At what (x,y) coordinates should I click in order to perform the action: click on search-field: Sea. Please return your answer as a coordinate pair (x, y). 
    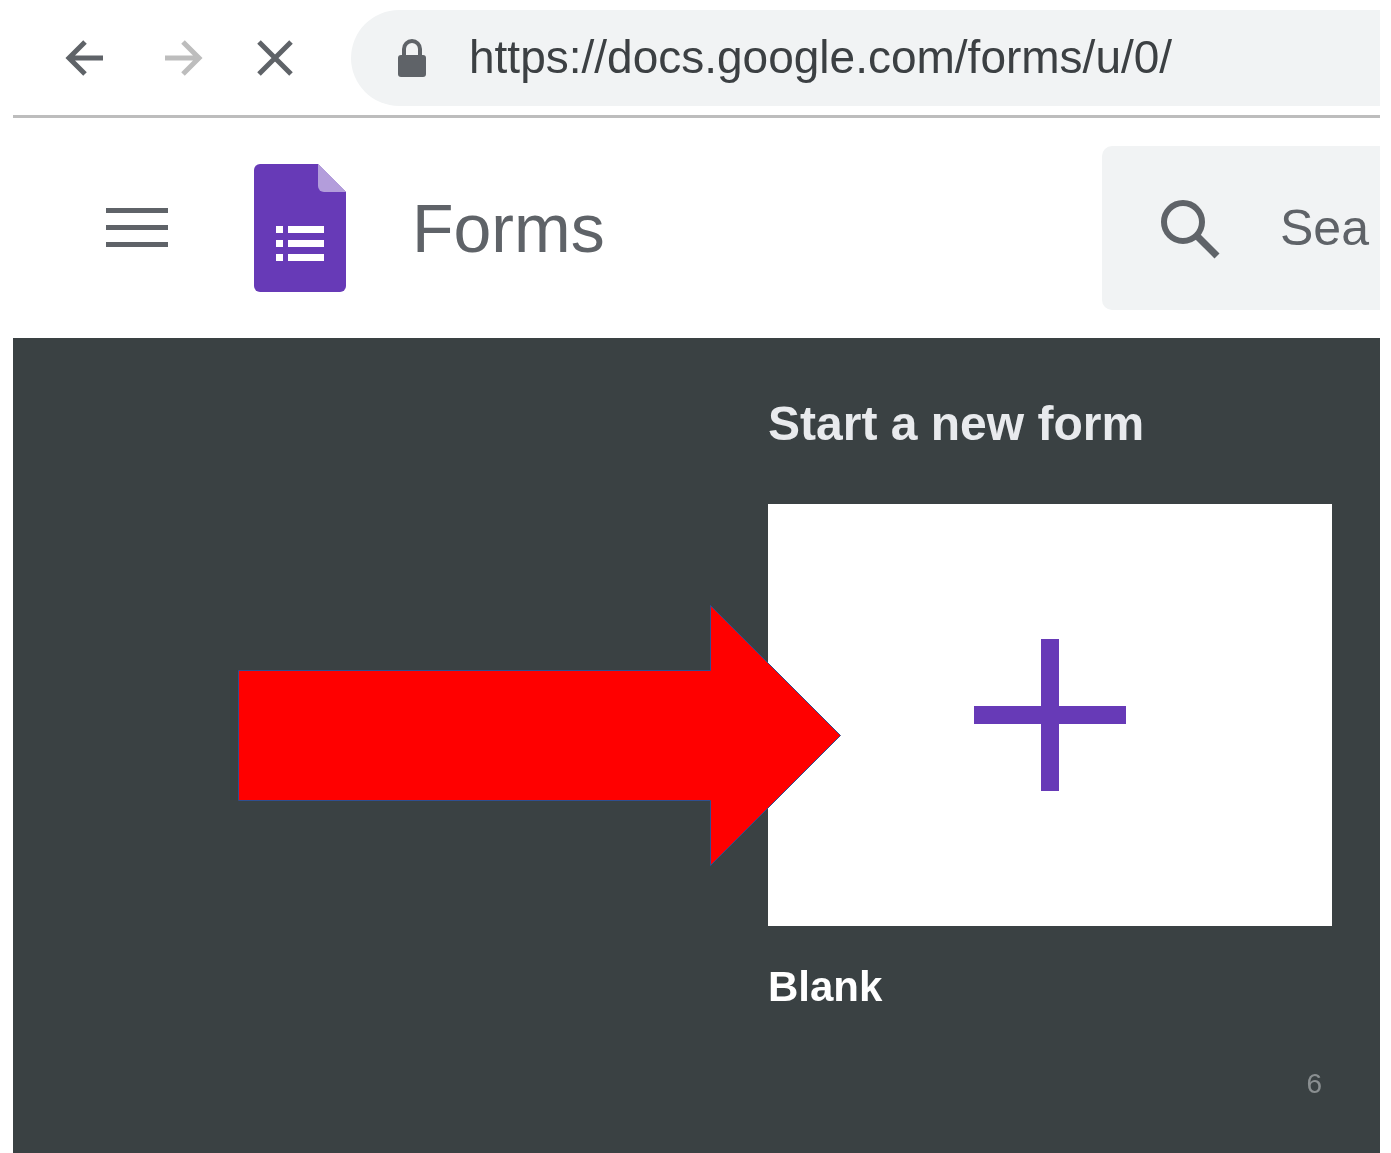
    Looking at the image, I should click on (1330, 228).